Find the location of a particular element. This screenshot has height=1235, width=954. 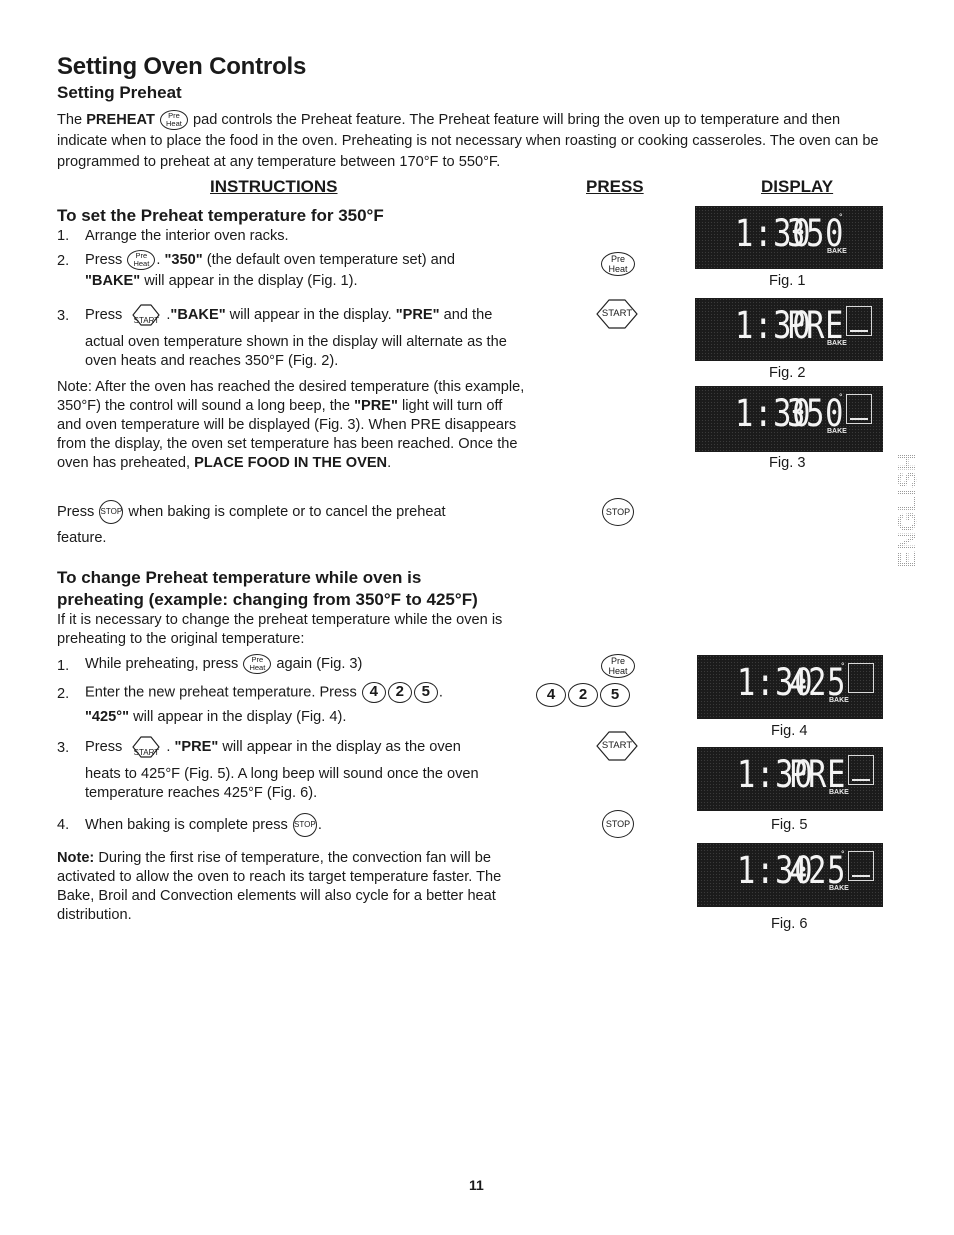

oven-display-fig5: 1:30 PRE BAKE is located at coordinates (790, 779).